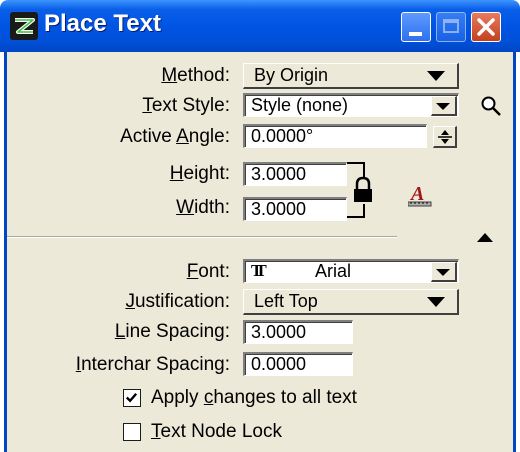 The height and width of the screenshot is (452, 520). Describe the element at coordinates (351, 302) in the screenshot. I see `justification-dropdown: Left Top` at that location.